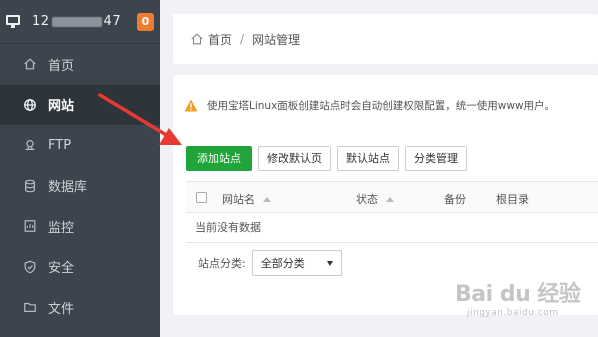 Image resolution: width=598 pixels, height=337 pixels. What do you see at coordinates (385, 39) in the screenshot?
I see `breadcrumb: 首页 / 网站管理` at bounding box center [385, 39].